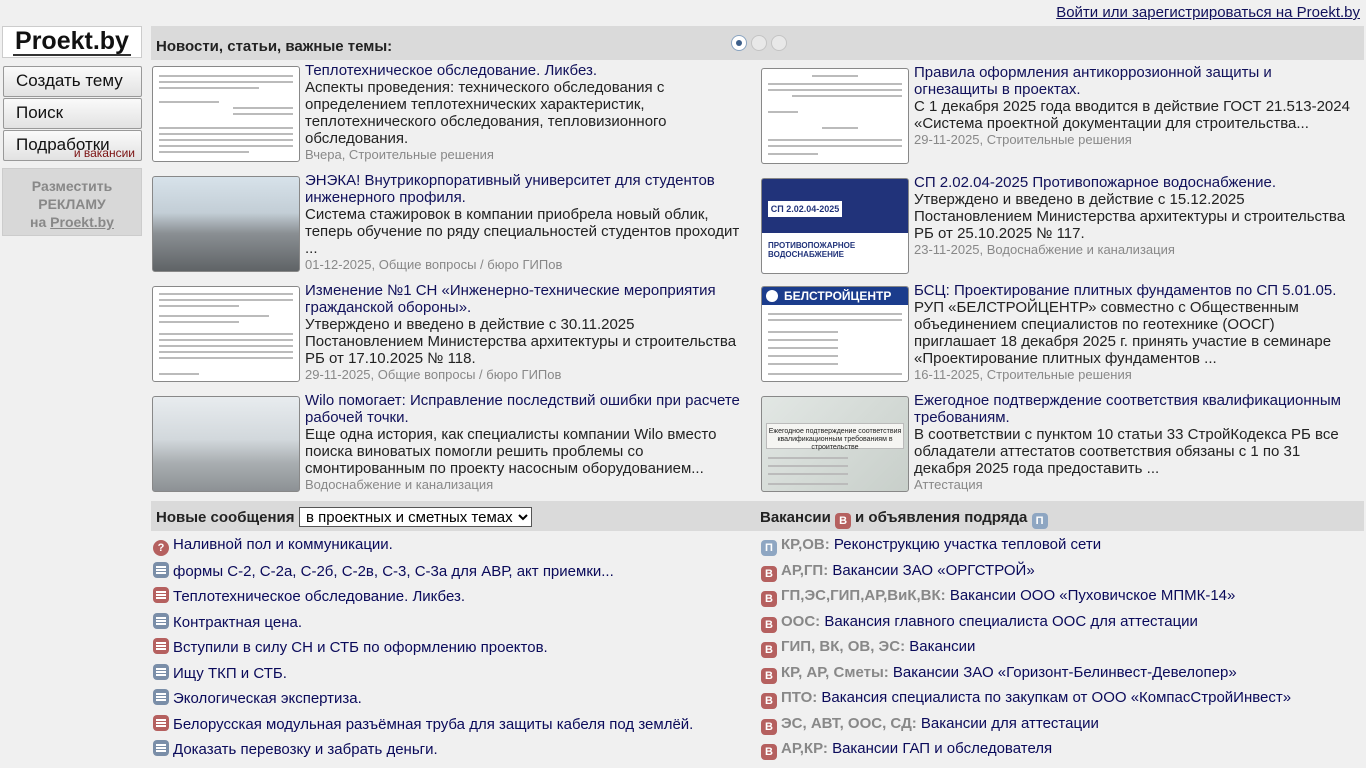 This screenshot has width=1366, height=768. What do you see at coordinates (838, 296) in the screenshot?
I see `bsc-label: БЕЛСТРОЙЦЕНТР` at bounding box center [838, 296].